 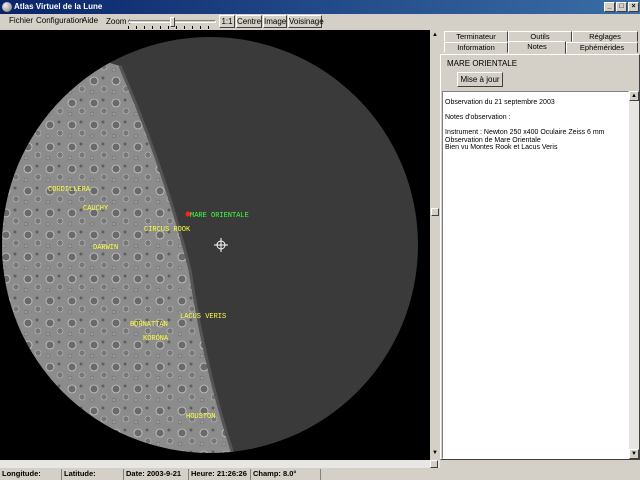 I want to click on map-label-mare-orientale: MARE ORIENTALE, so click(x=219, y=216).